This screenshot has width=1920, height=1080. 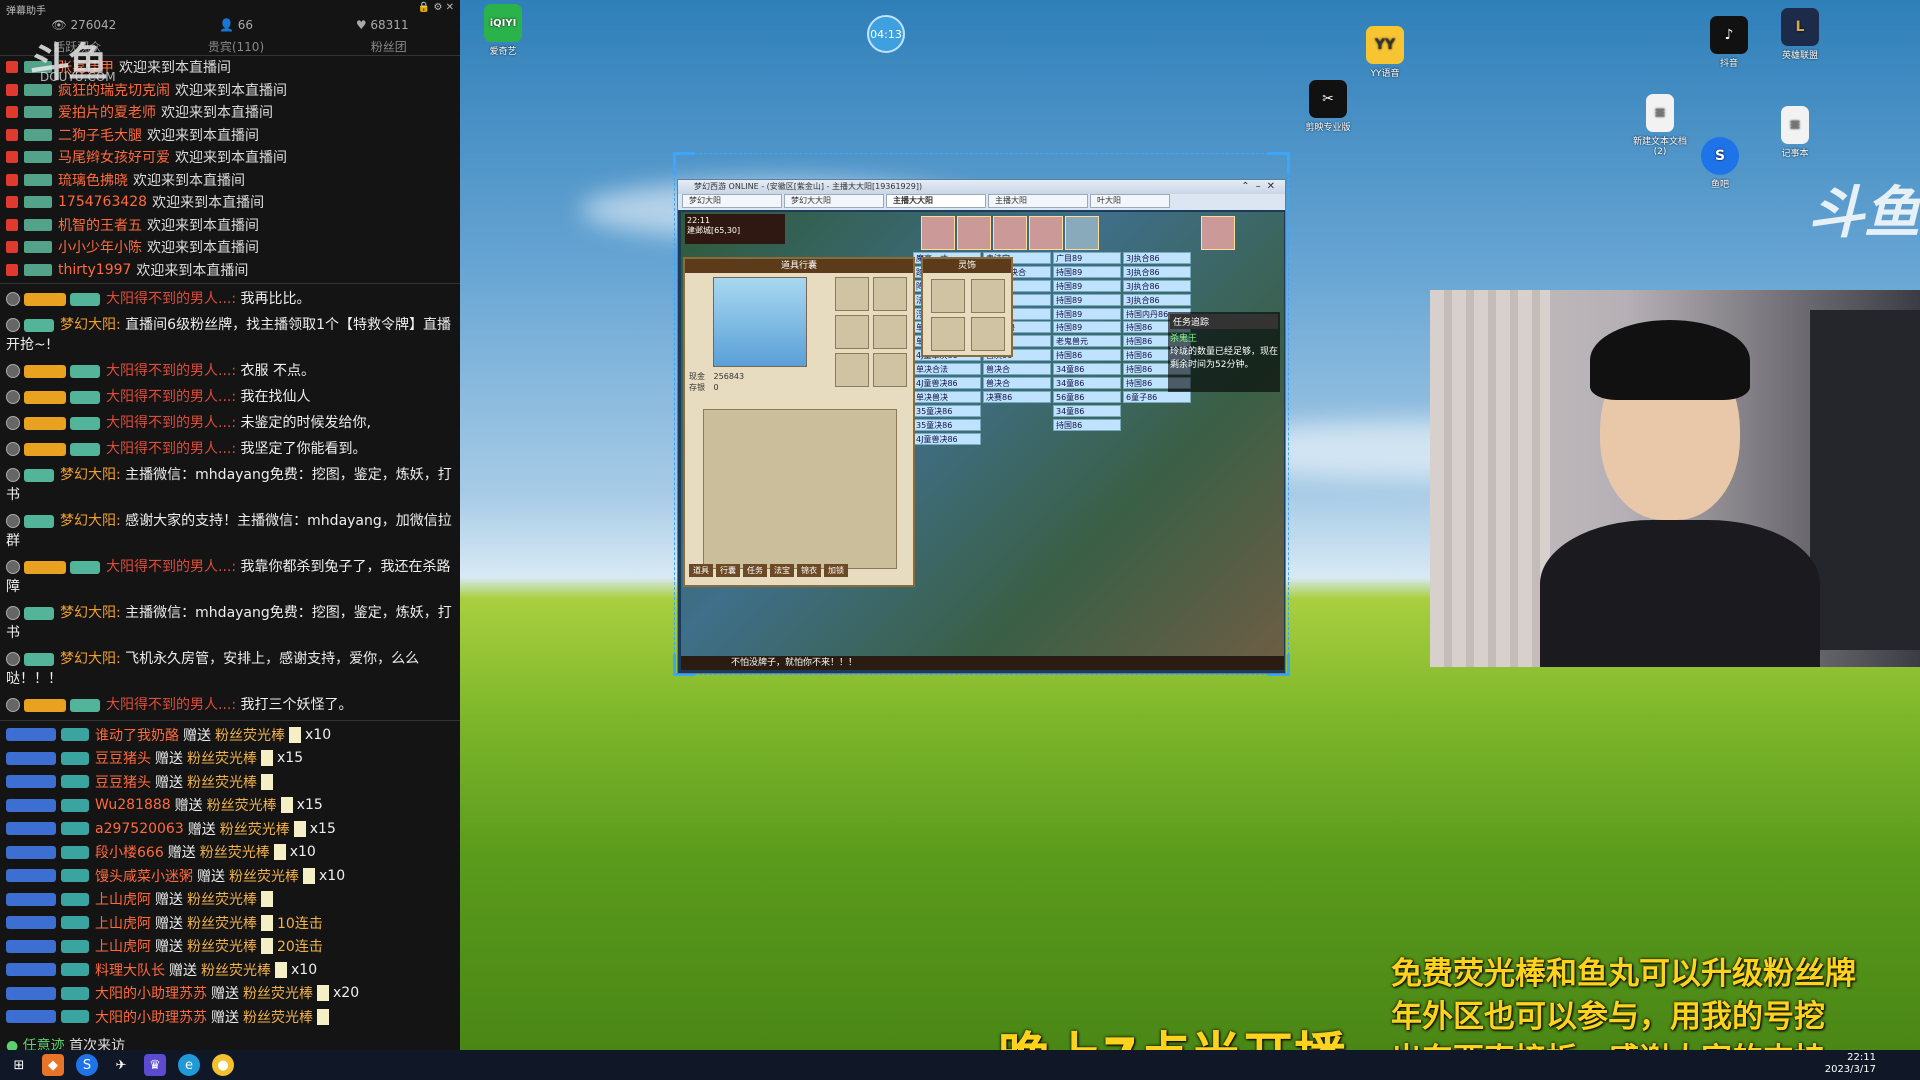 What do you see at coordinates (94, 270) in the screenshot?
I see `welcome-username: thirty1997` at bounding box center [94, 270].